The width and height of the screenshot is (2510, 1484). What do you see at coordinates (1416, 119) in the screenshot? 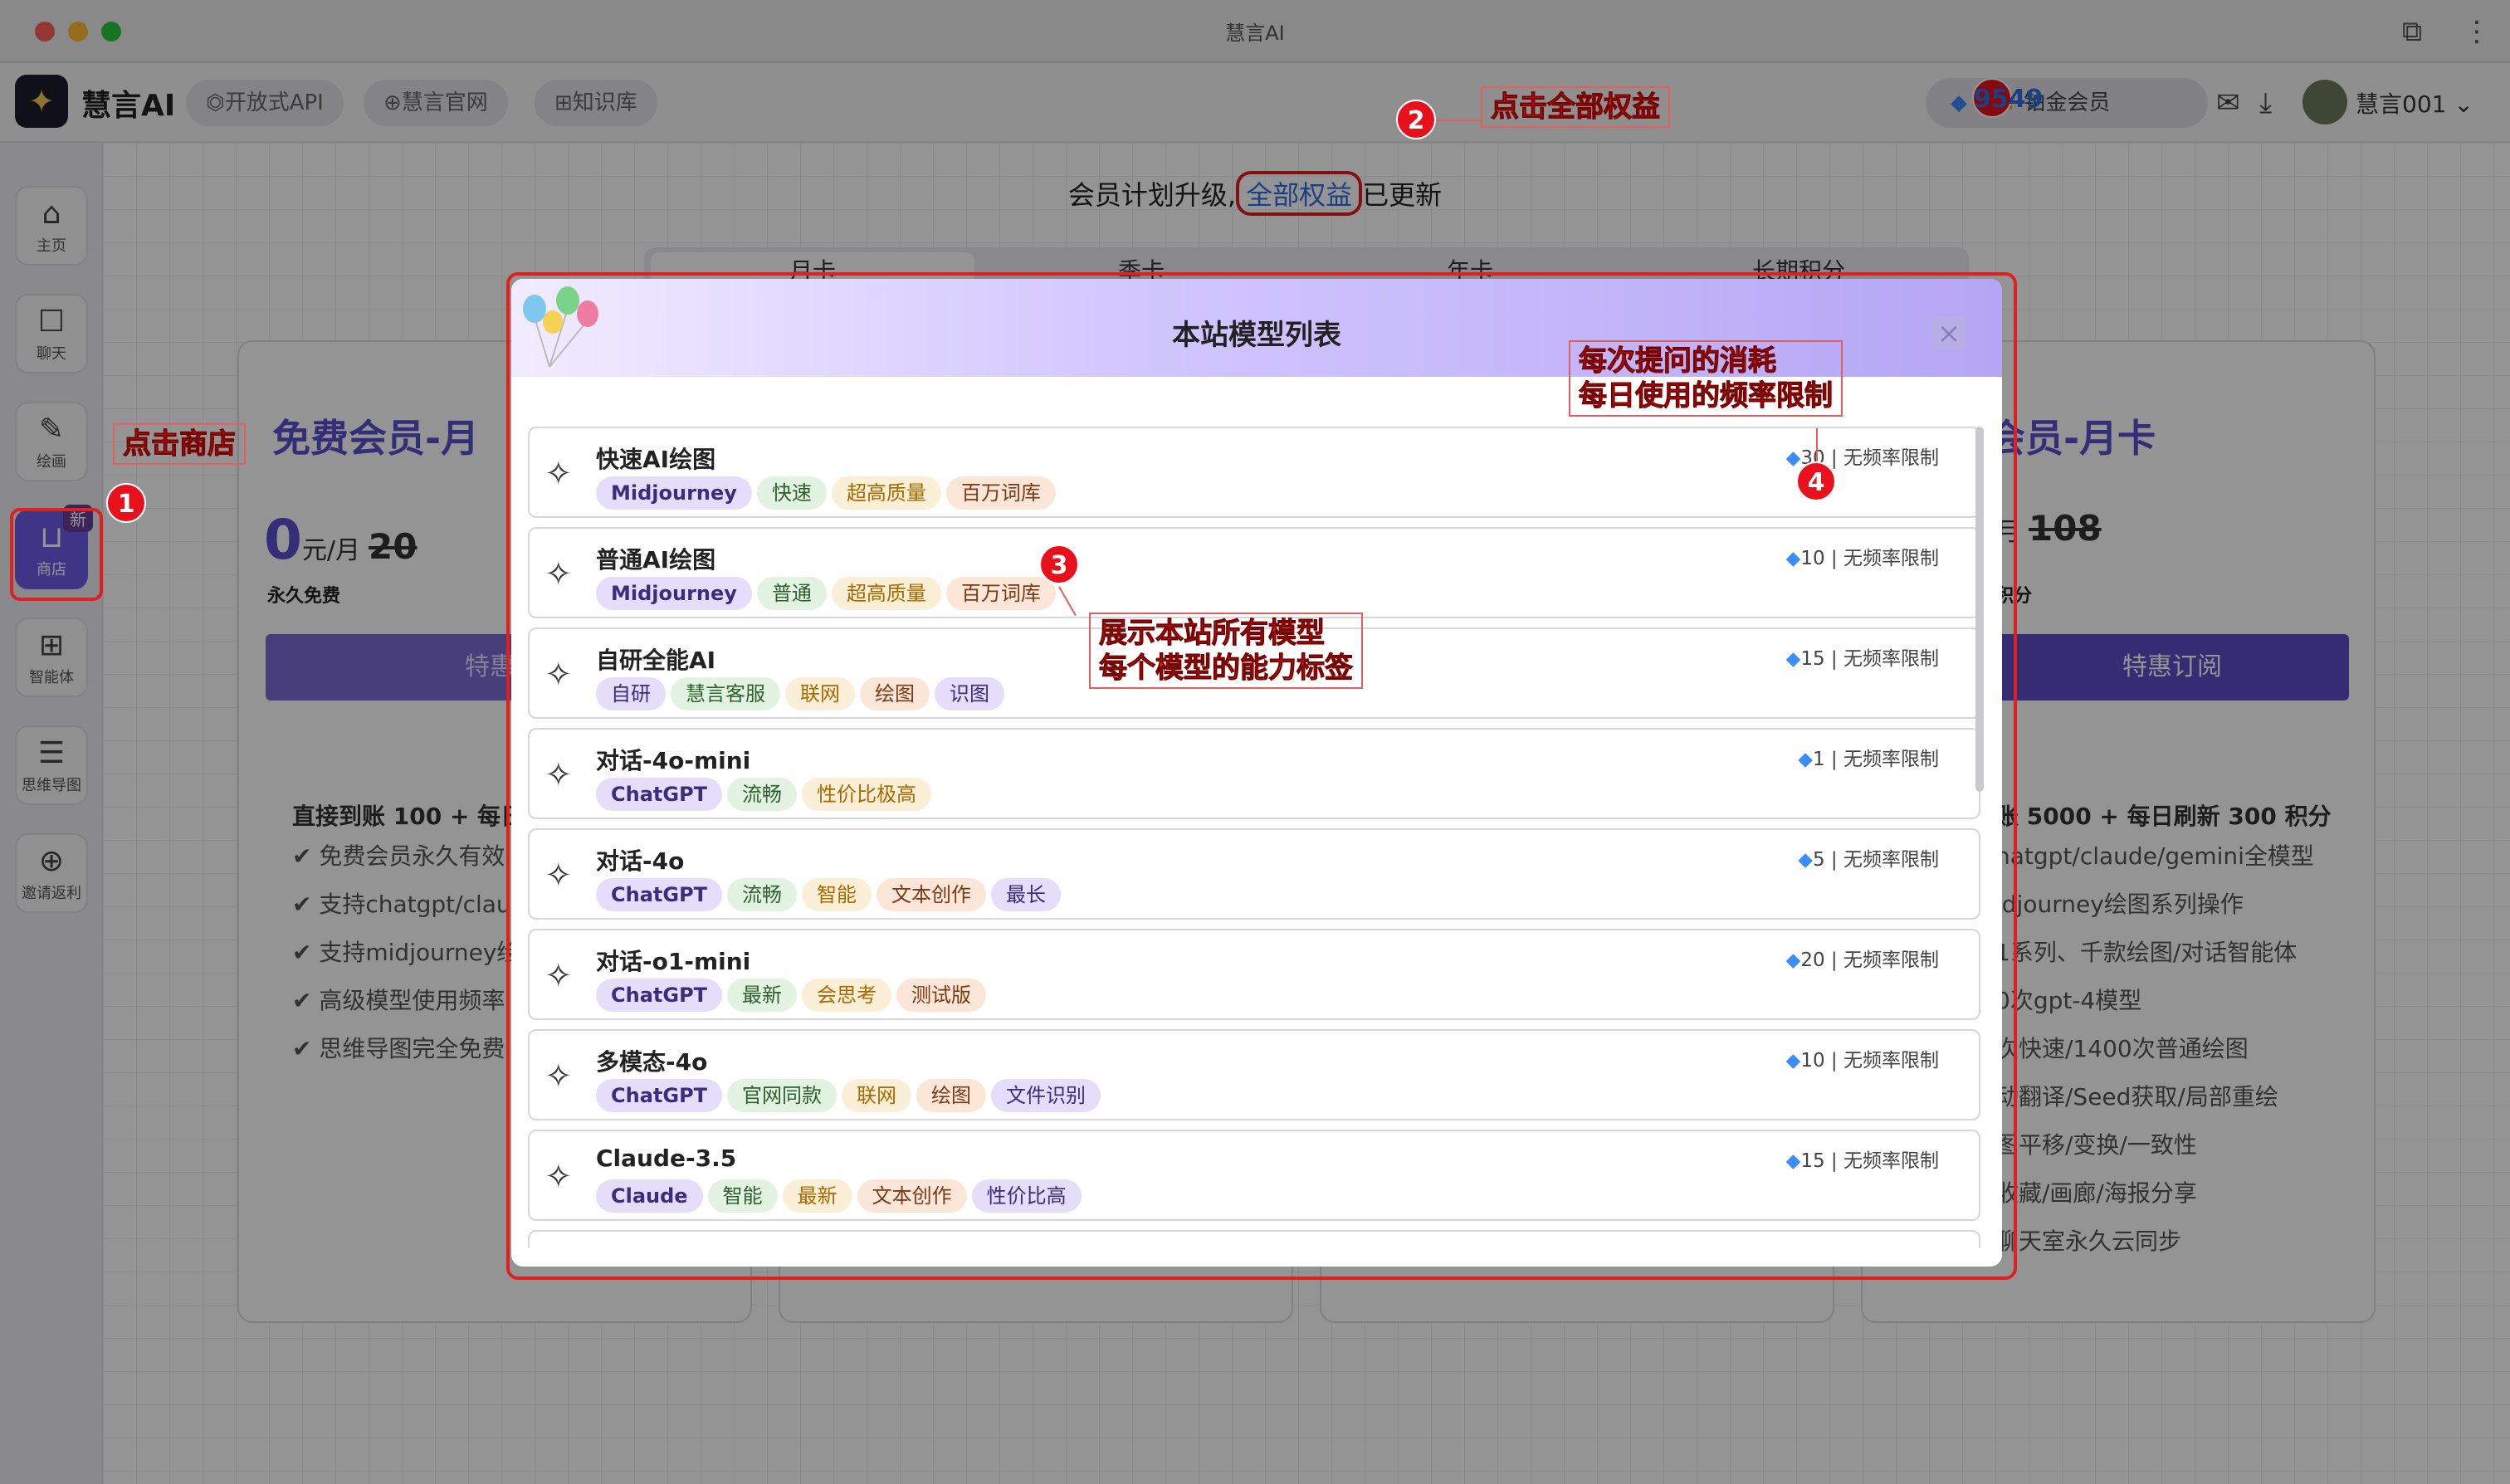
I see `annotation-number-2: 2` at bounding box center [1416, 119].